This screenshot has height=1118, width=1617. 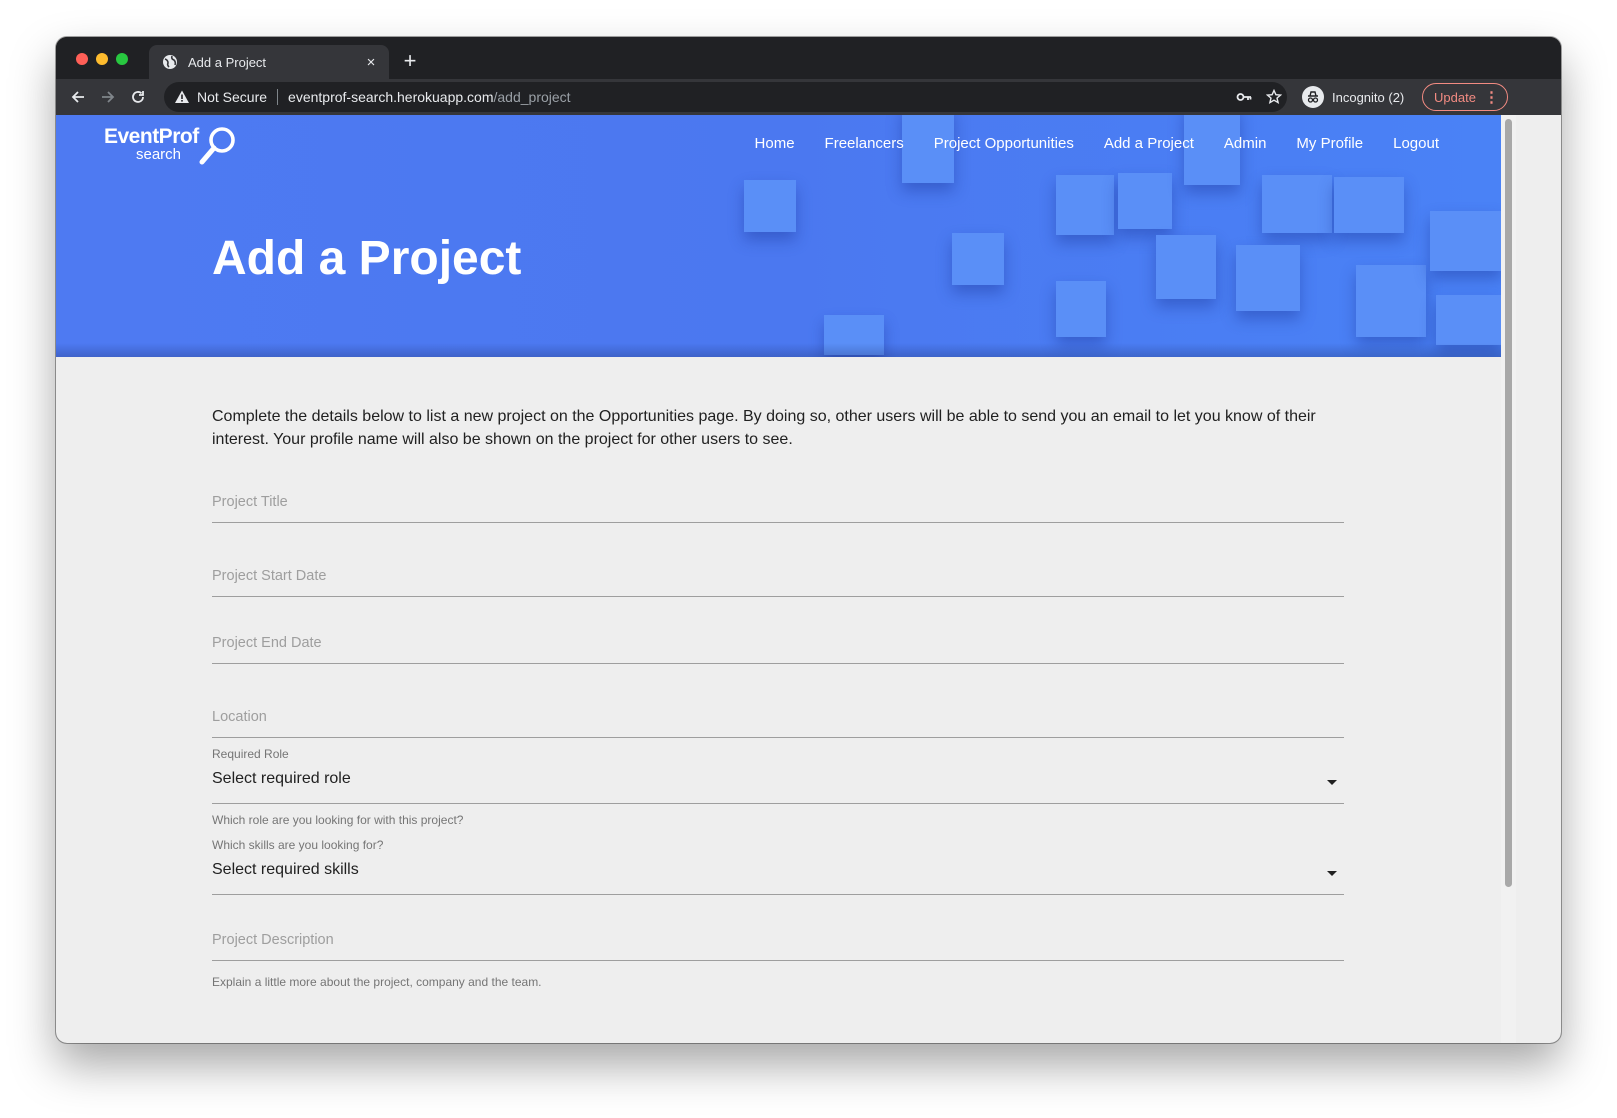 What do you see at coordinates (278, 97) in the screenshot?
I see `address-divider` at bounding box center [278, 97].